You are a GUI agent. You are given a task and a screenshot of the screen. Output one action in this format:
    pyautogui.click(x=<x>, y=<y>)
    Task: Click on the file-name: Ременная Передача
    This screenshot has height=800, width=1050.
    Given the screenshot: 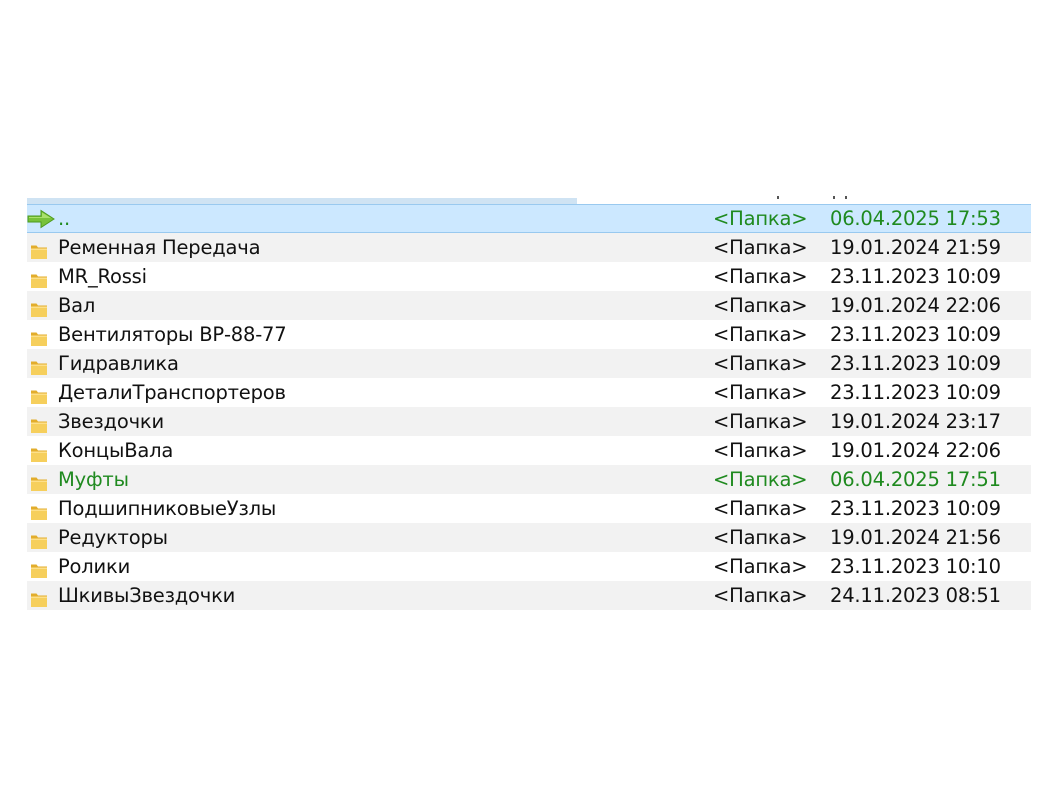 What is the action you would take?
    pyautogui.click(x=159, y=247)
    